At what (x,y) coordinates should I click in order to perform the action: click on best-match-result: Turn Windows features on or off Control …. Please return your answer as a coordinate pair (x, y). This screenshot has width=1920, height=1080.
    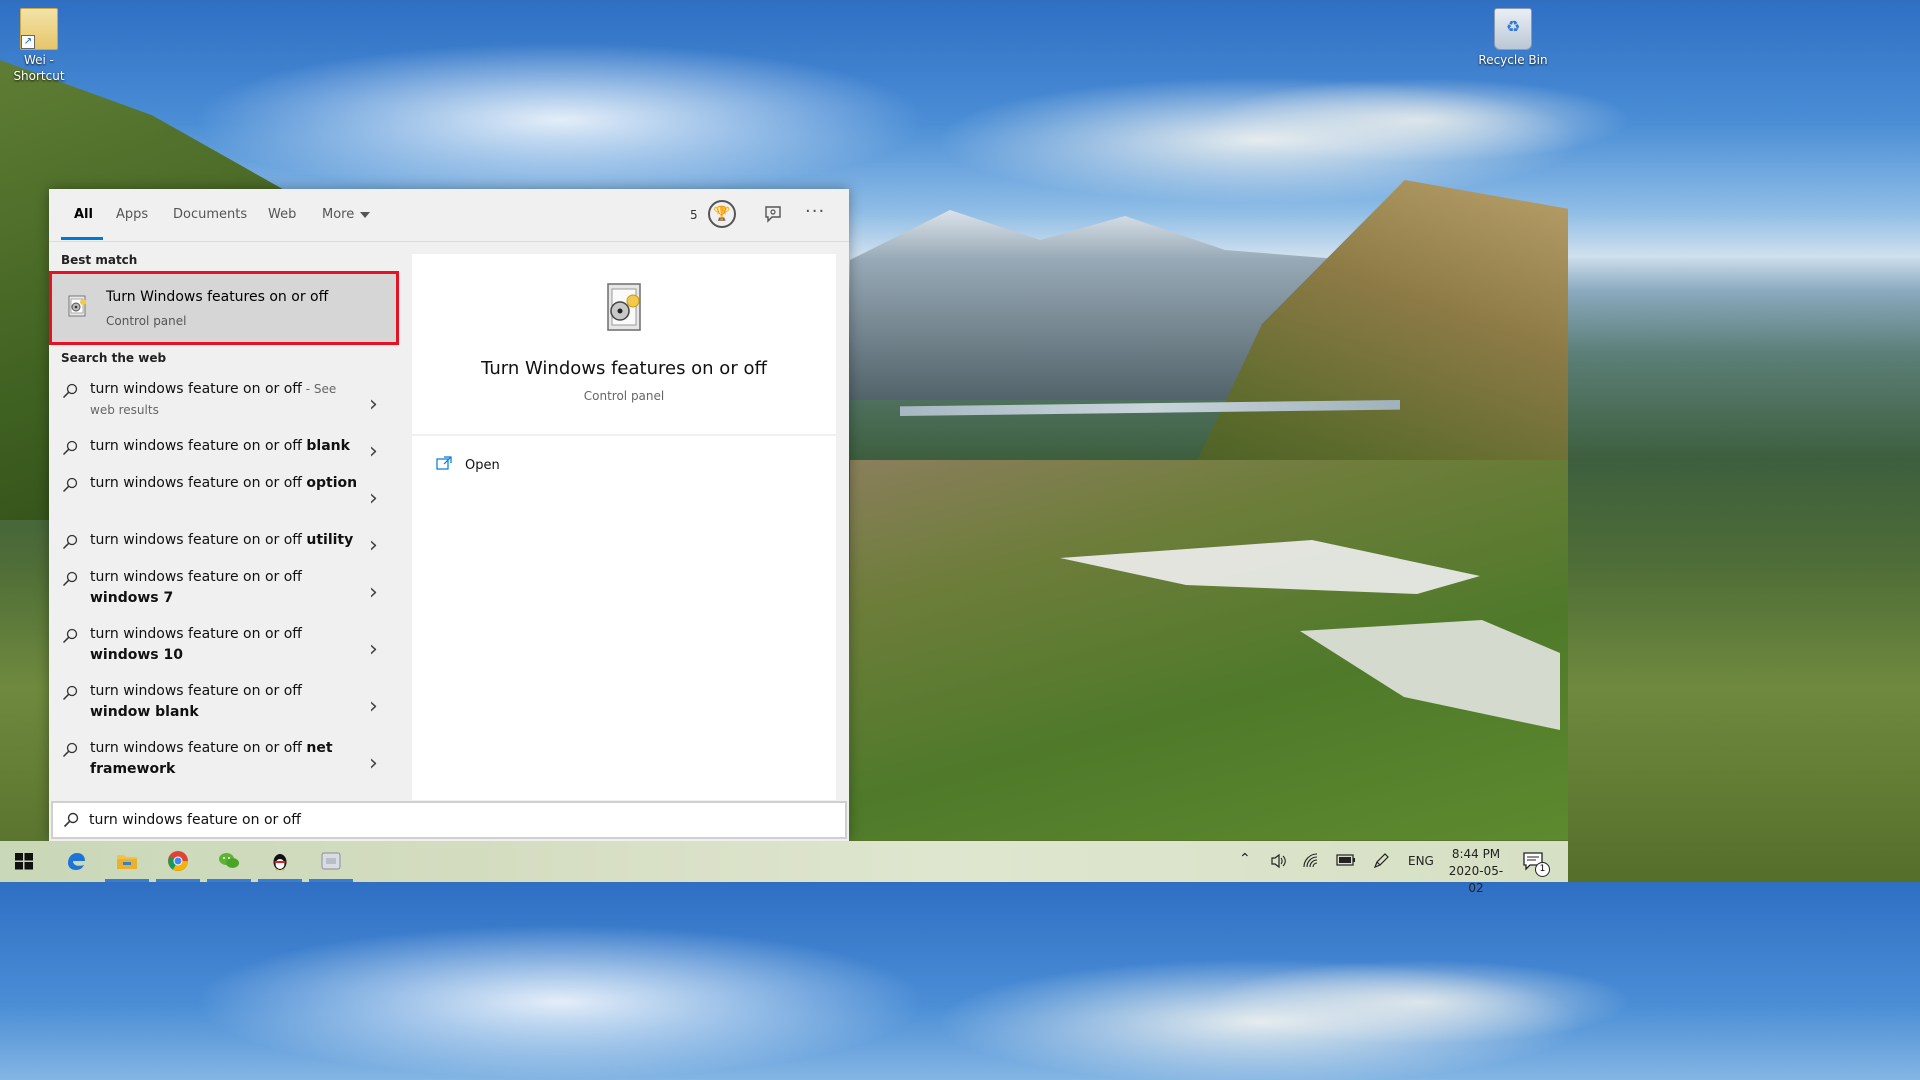
    Looking at the image, I should click on (224, 308).